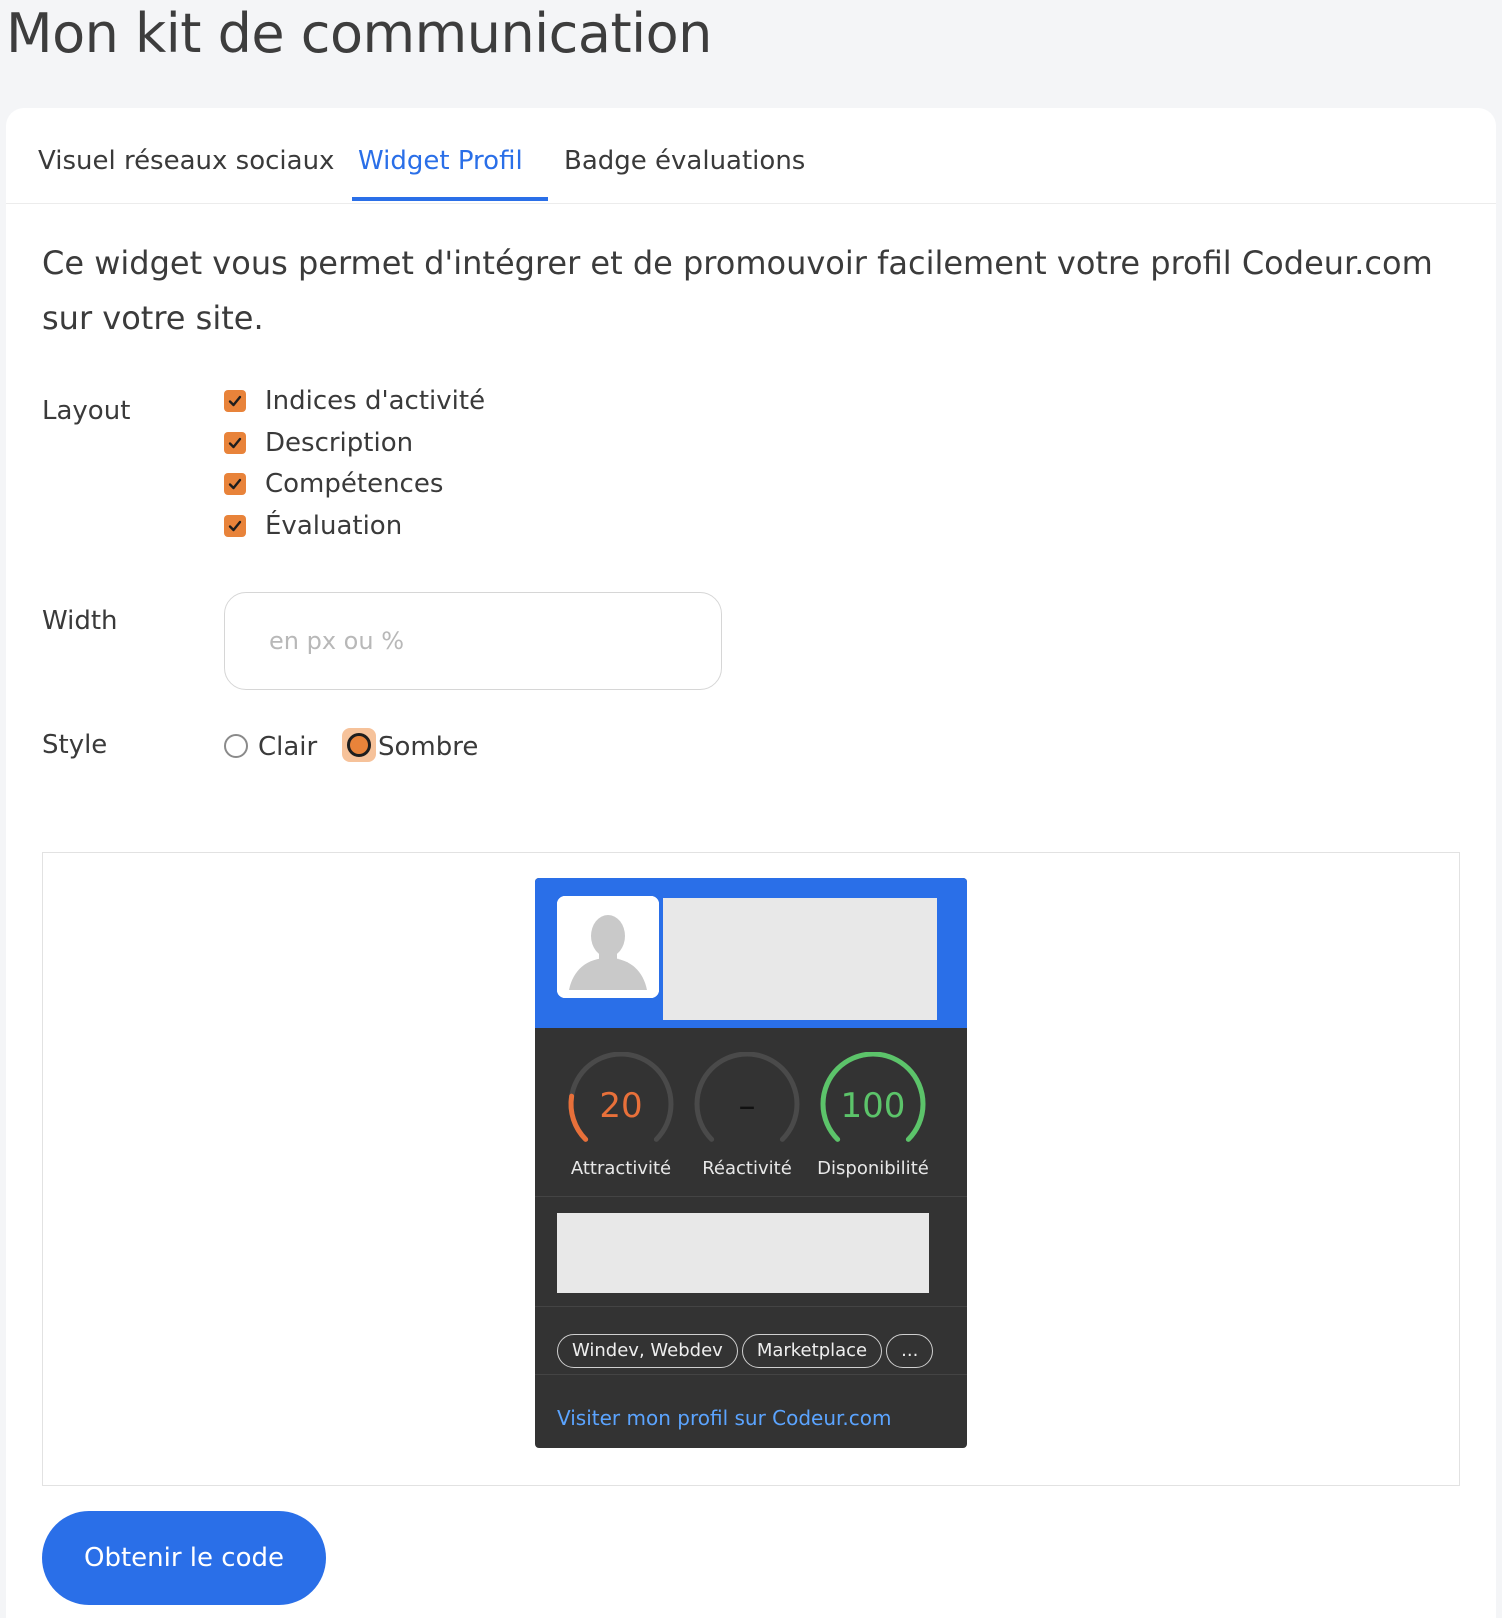 The image size is (1502, 1618). I want to click on radio-selected-icon, so click(359, 745).